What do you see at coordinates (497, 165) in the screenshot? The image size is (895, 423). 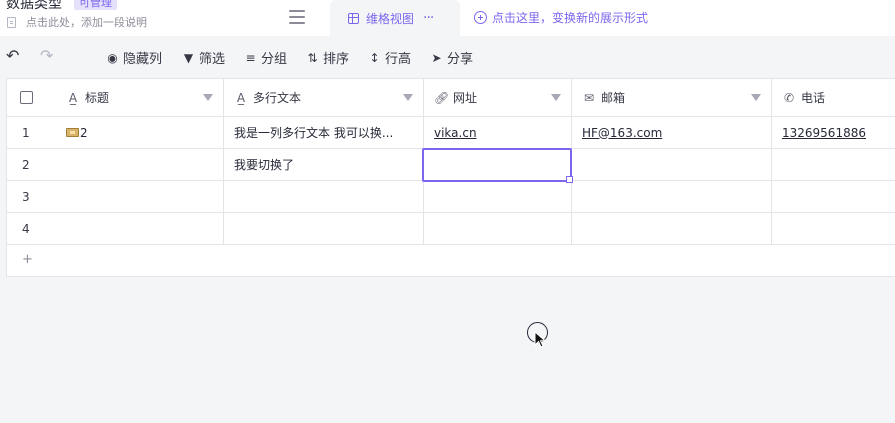 I see `active-cell-outline` at bounding box center [497, 165].